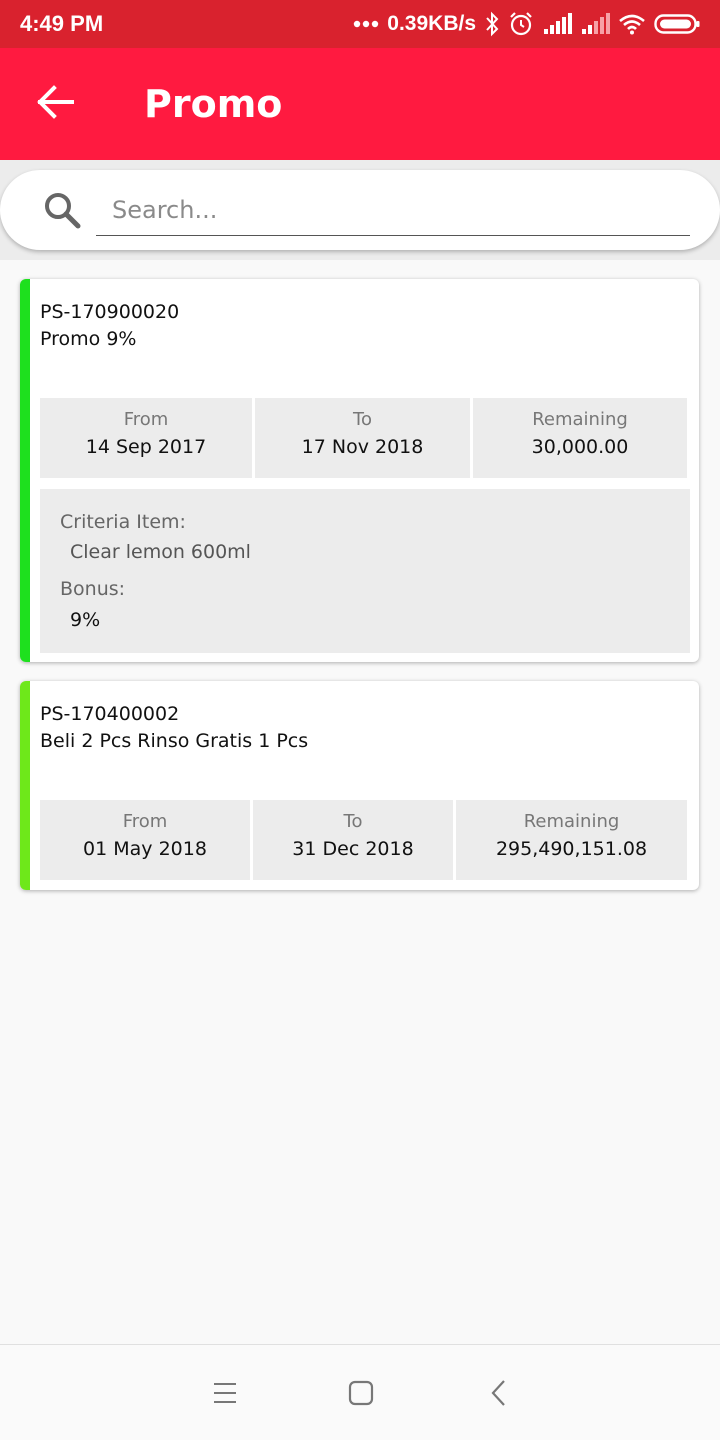 This screenshot has height=1440, width=720. I want to click on search-input, so click(393, 210).